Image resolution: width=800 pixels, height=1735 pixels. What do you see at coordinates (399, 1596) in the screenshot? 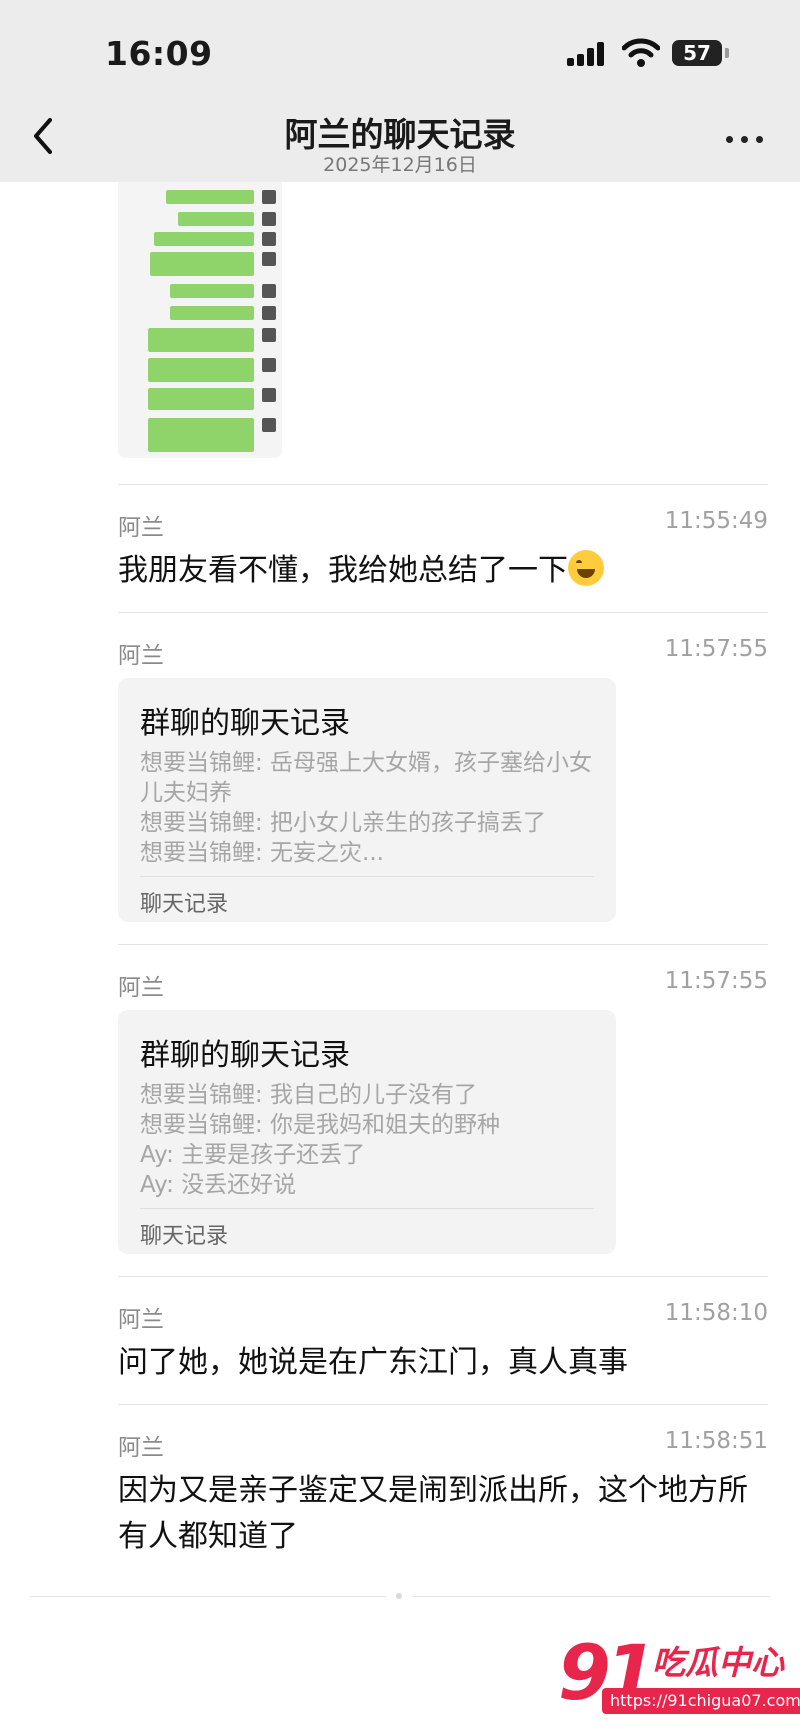
I see `end-divider-dot` at bounding box center [399, 1596].